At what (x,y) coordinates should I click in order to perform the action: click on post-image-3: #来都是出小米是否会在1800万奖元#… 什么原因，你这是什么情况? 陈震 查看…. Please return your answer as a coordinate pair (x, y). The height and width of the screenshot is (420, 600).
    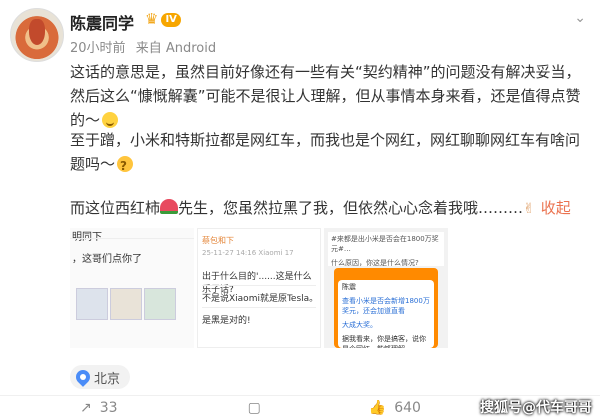
    Looking at the image, I should click on (386, 288).